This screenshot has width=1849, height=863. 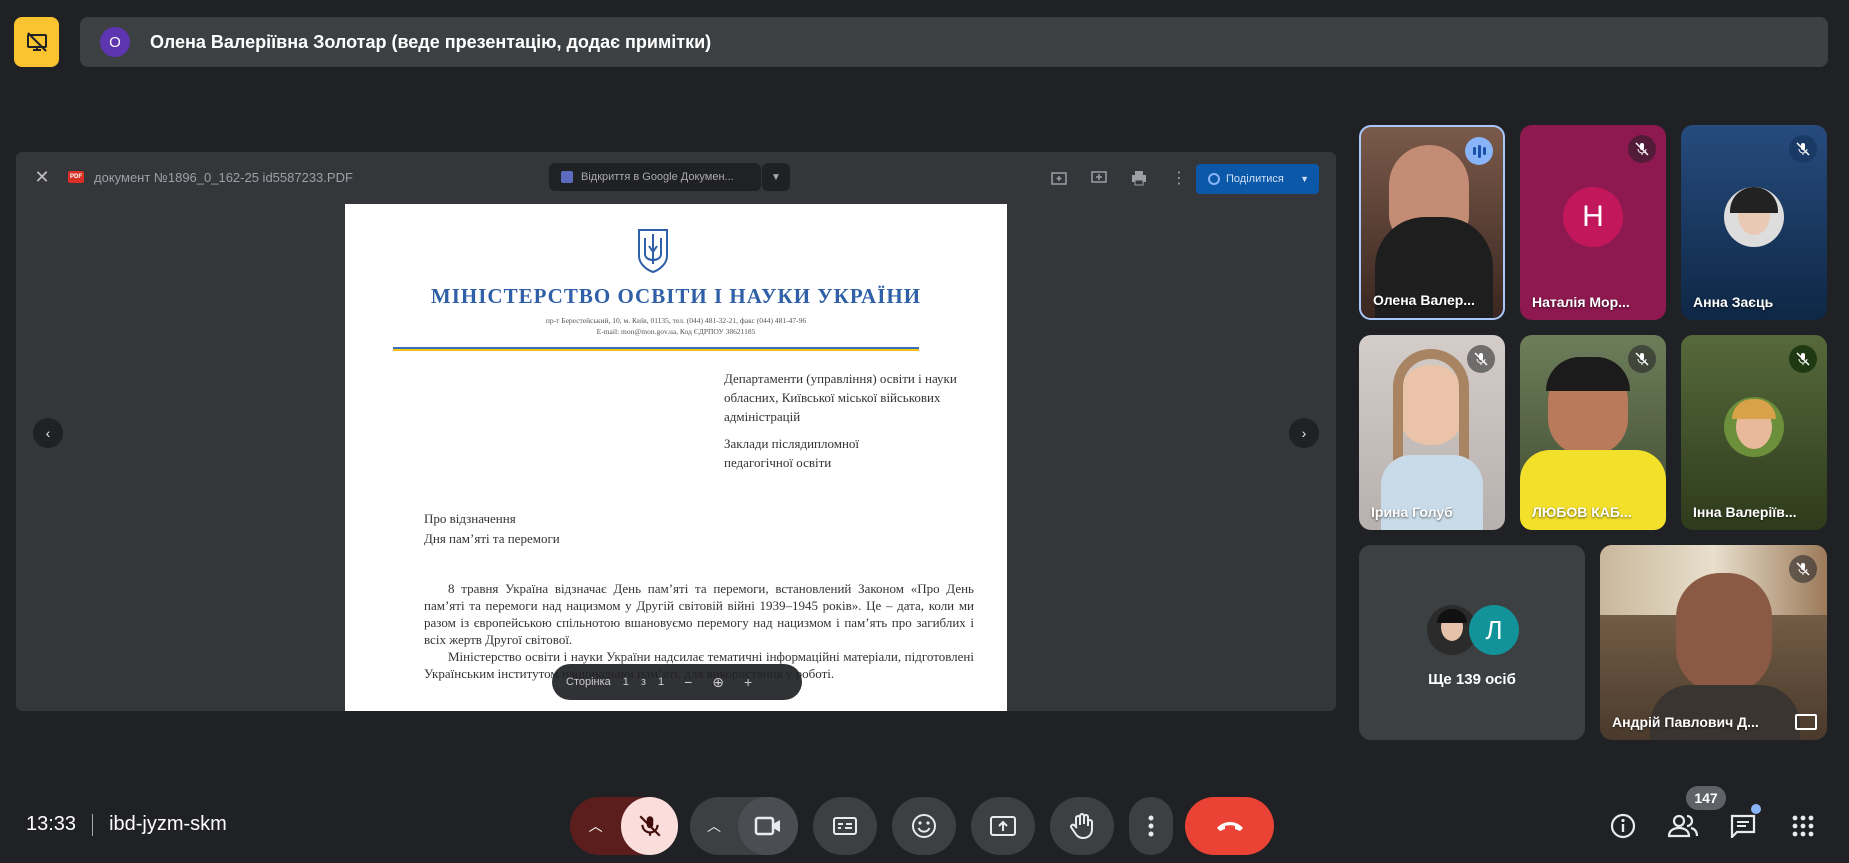 I want to click on participant-count-badge: 147, so click(x=1706, y=798).